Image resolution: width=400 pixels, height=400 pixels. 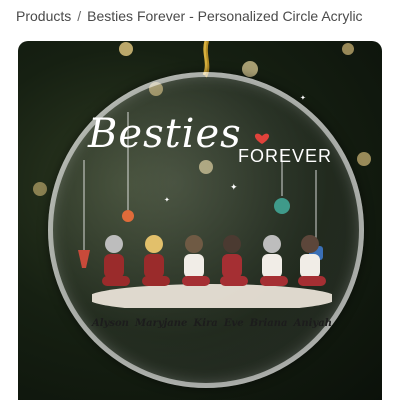 I want to click on name-label: Aniyah, so click(x=312, y=323).